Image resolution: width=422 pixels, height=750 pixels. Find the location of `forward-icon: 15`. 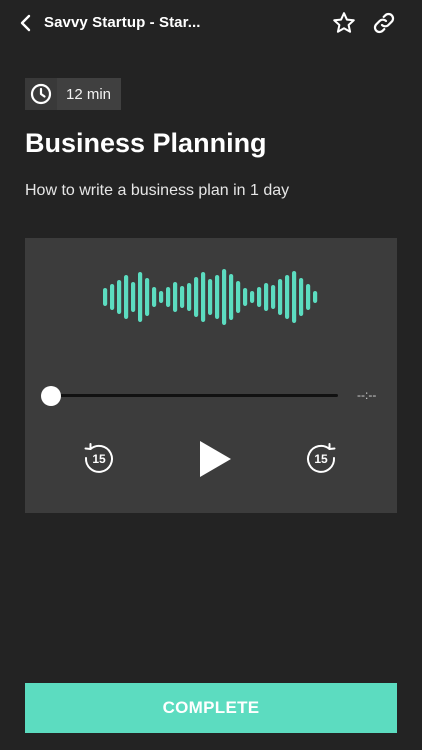

forward-icon: 15 is located at coordinates (321, 458).